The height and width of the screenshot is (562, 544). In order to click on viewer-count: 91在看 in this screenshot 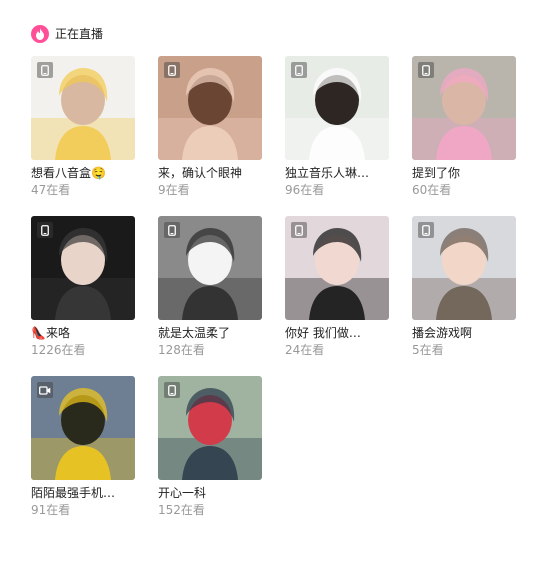, I will do `click(51, 510)`.